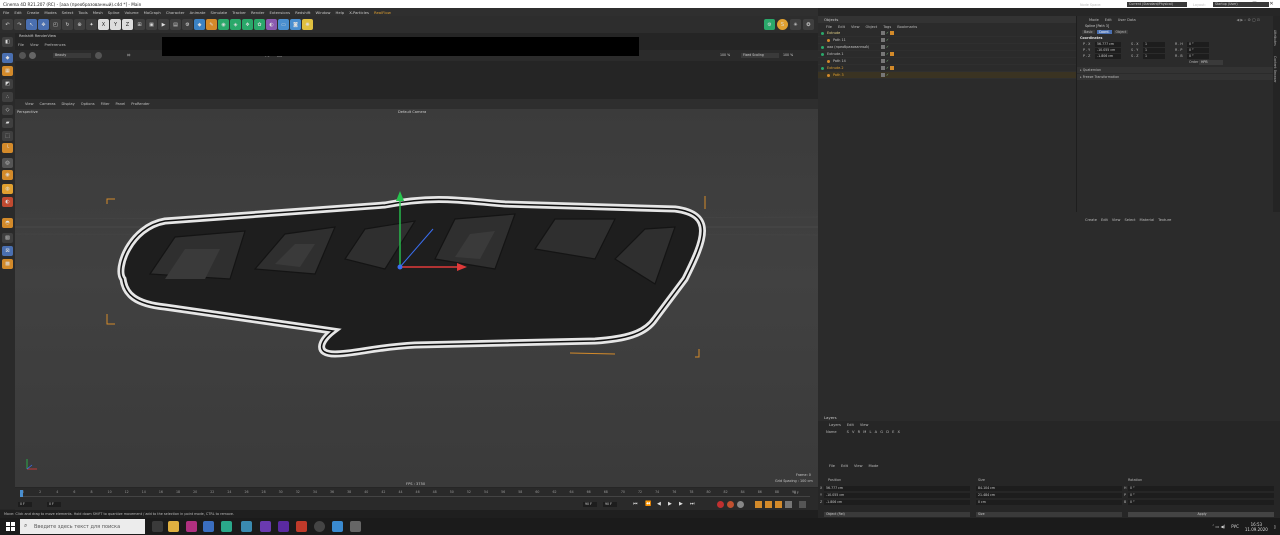 The width and height of the screenshot is (1280, 535). What do you see at coordinates (1275, 38) in the screenshot?
I see `side-tab-attributes: Attributes` at bounding box center [1275, 38].